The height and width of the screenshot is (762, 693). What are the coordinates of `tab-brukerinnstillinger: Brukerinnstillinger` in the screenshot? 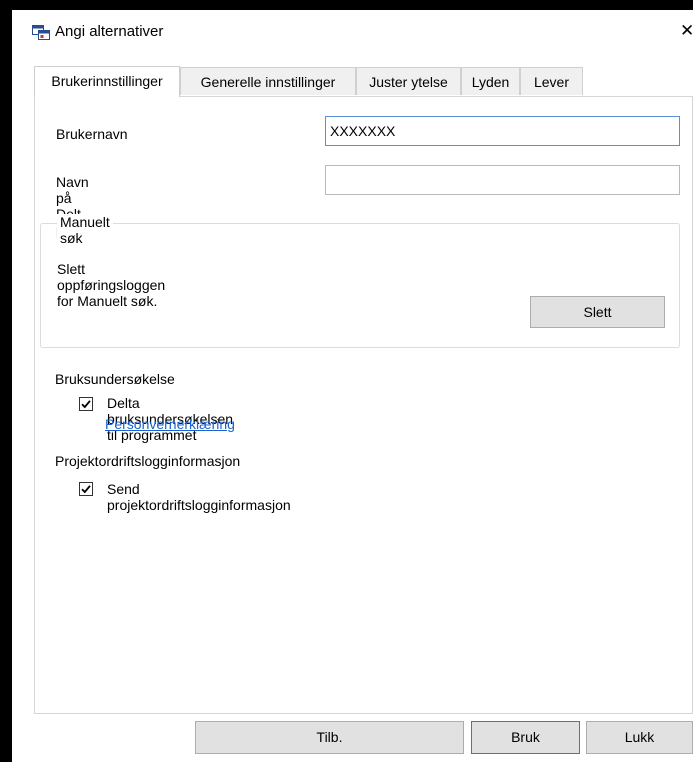 It's located at (107, 81).